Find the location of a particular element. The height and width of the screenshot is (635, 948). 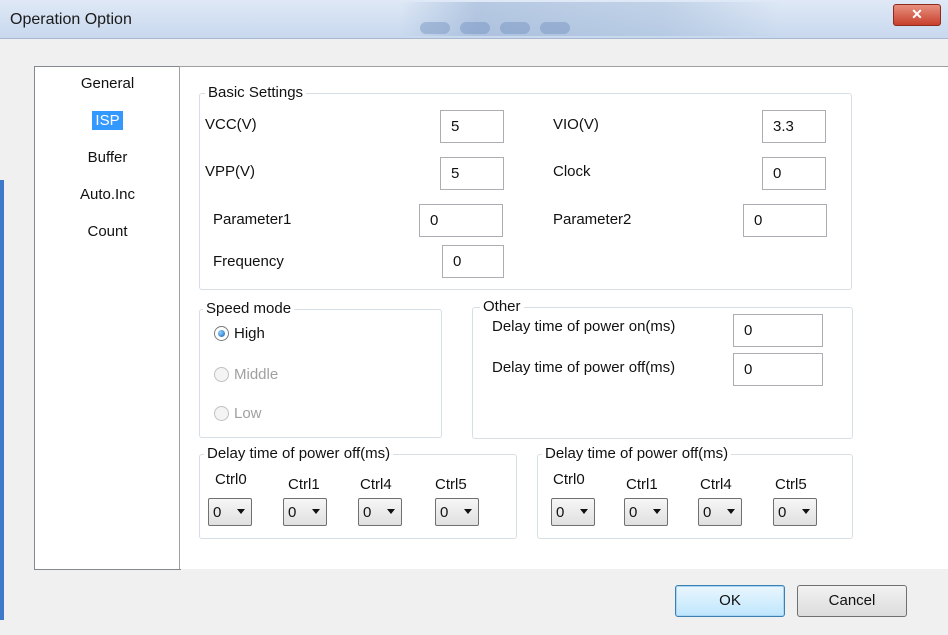

vio-label: VIO(V) is located at coordinates (576, 124).